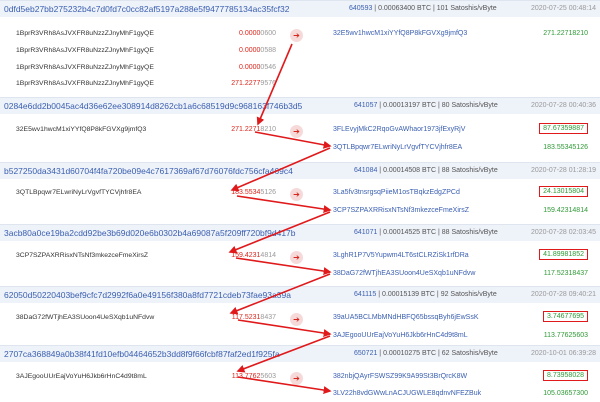 This screenshot has width=600, height=402. Describe the element at coordinates (396, 192) in the screenshot. I see `output-address-link: 3La5fv3tnsrgsqPiieM1osTBqkzEdgZPCd` at that location.